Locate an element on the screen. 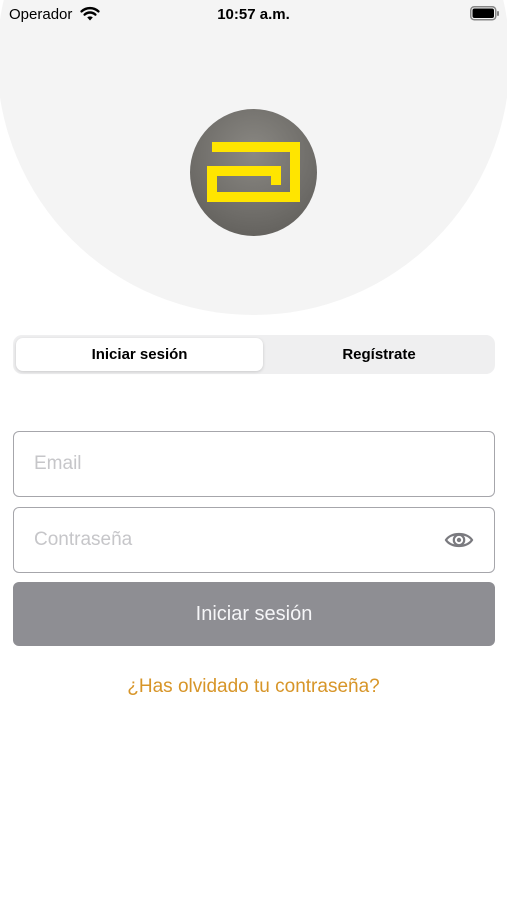 Image resolution: width=507 pixels, height=900 pixels. tab-register: Regístrate is located at coordinates (379, 354).